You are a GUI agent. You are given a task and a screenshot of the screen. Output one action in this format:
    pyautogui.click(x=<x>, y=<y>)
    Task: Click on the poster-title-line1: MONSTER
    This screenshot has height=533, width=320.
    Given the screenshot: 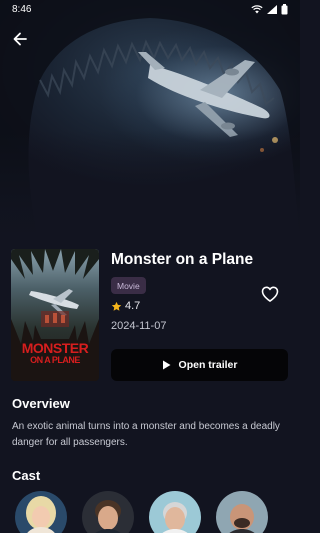 What is the action you would take?
    pyautogui.click(x=55, y=348)
    